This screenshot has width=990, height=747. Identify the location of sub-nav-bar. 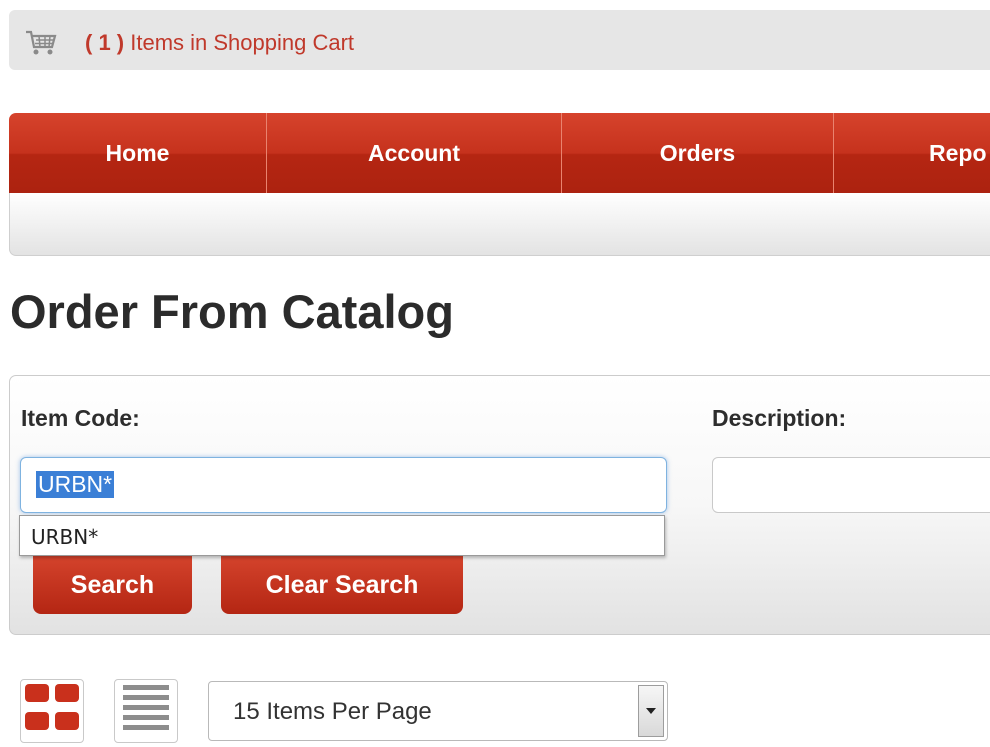
(499, 224).